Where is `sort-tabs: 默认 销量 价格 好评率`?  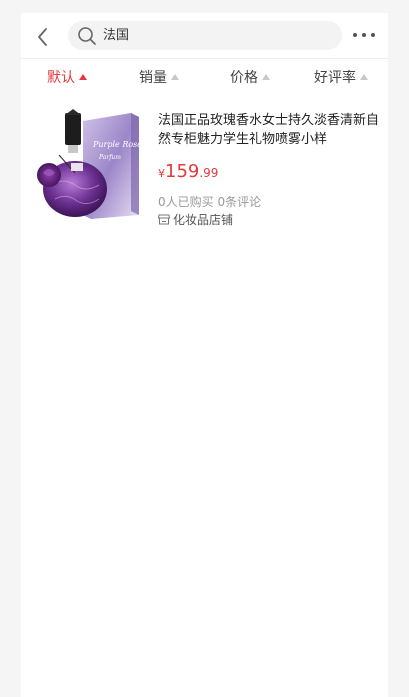 sort-tabs: 默认 销量 价格 好评率 is located at coordinates (204, 78).